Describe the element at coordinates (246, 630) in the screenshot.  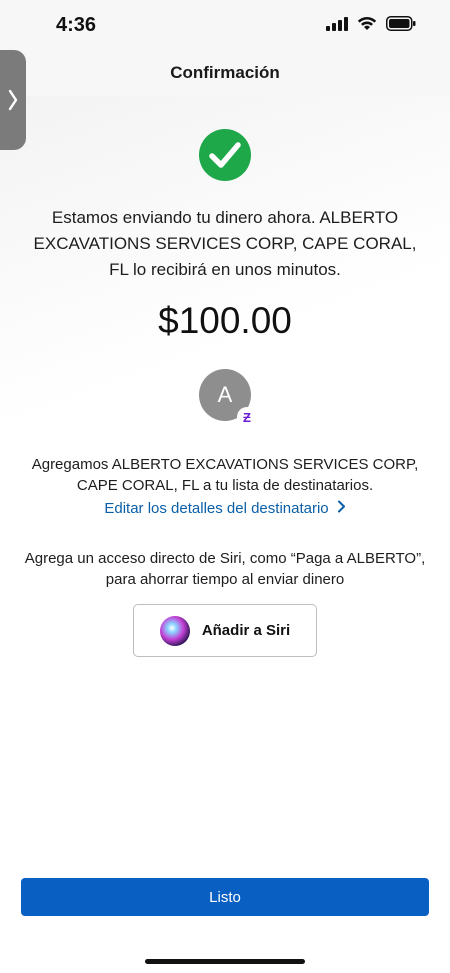
I see `add-to-siri-label: Añadir a Siri` at that location.